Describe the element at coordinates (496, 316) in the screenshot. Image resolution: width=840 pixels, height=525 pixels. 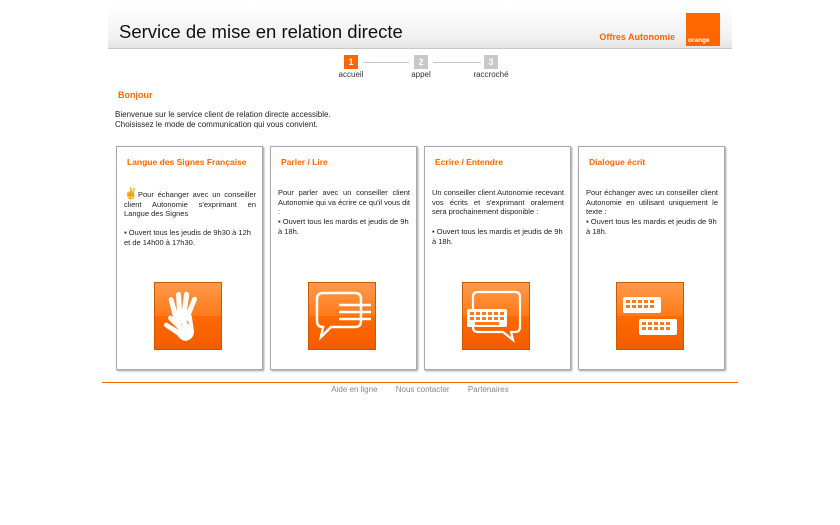
I see `speech-bubble-keyboard-icon` at that location.